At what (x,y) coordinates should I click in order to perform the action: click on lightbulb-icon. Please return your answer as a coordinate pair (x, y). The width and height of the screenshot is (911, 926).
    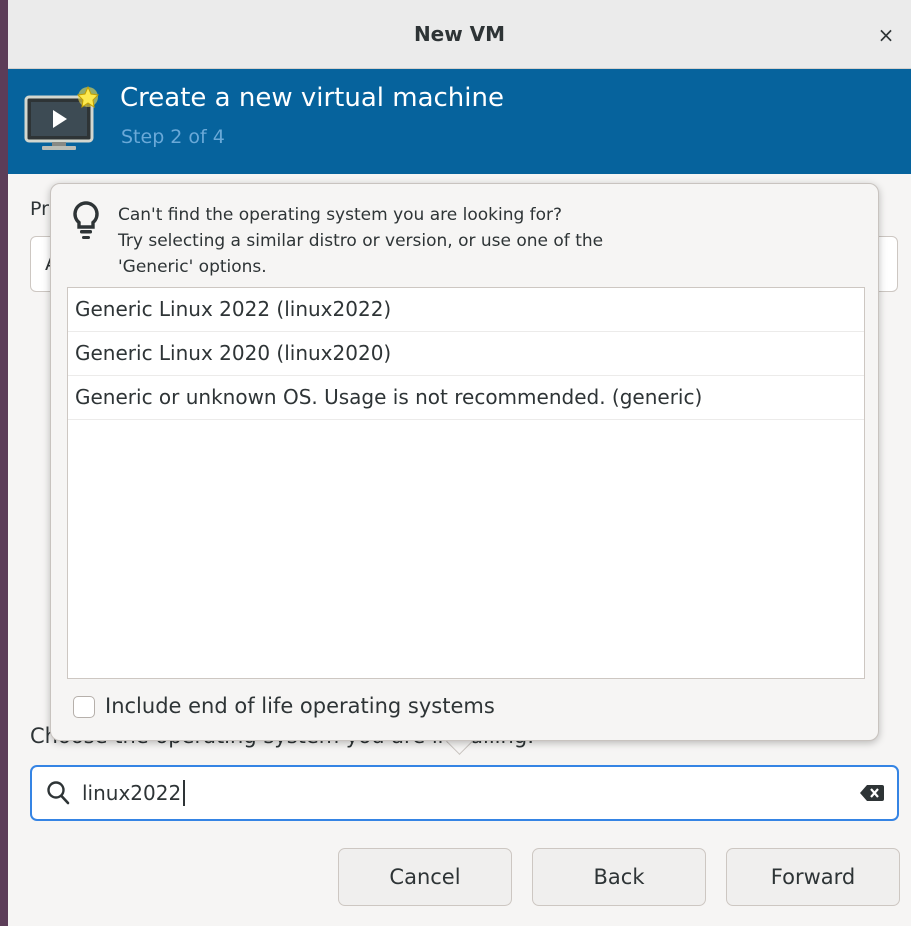
    Looking at the image, I should click on (86, 220).